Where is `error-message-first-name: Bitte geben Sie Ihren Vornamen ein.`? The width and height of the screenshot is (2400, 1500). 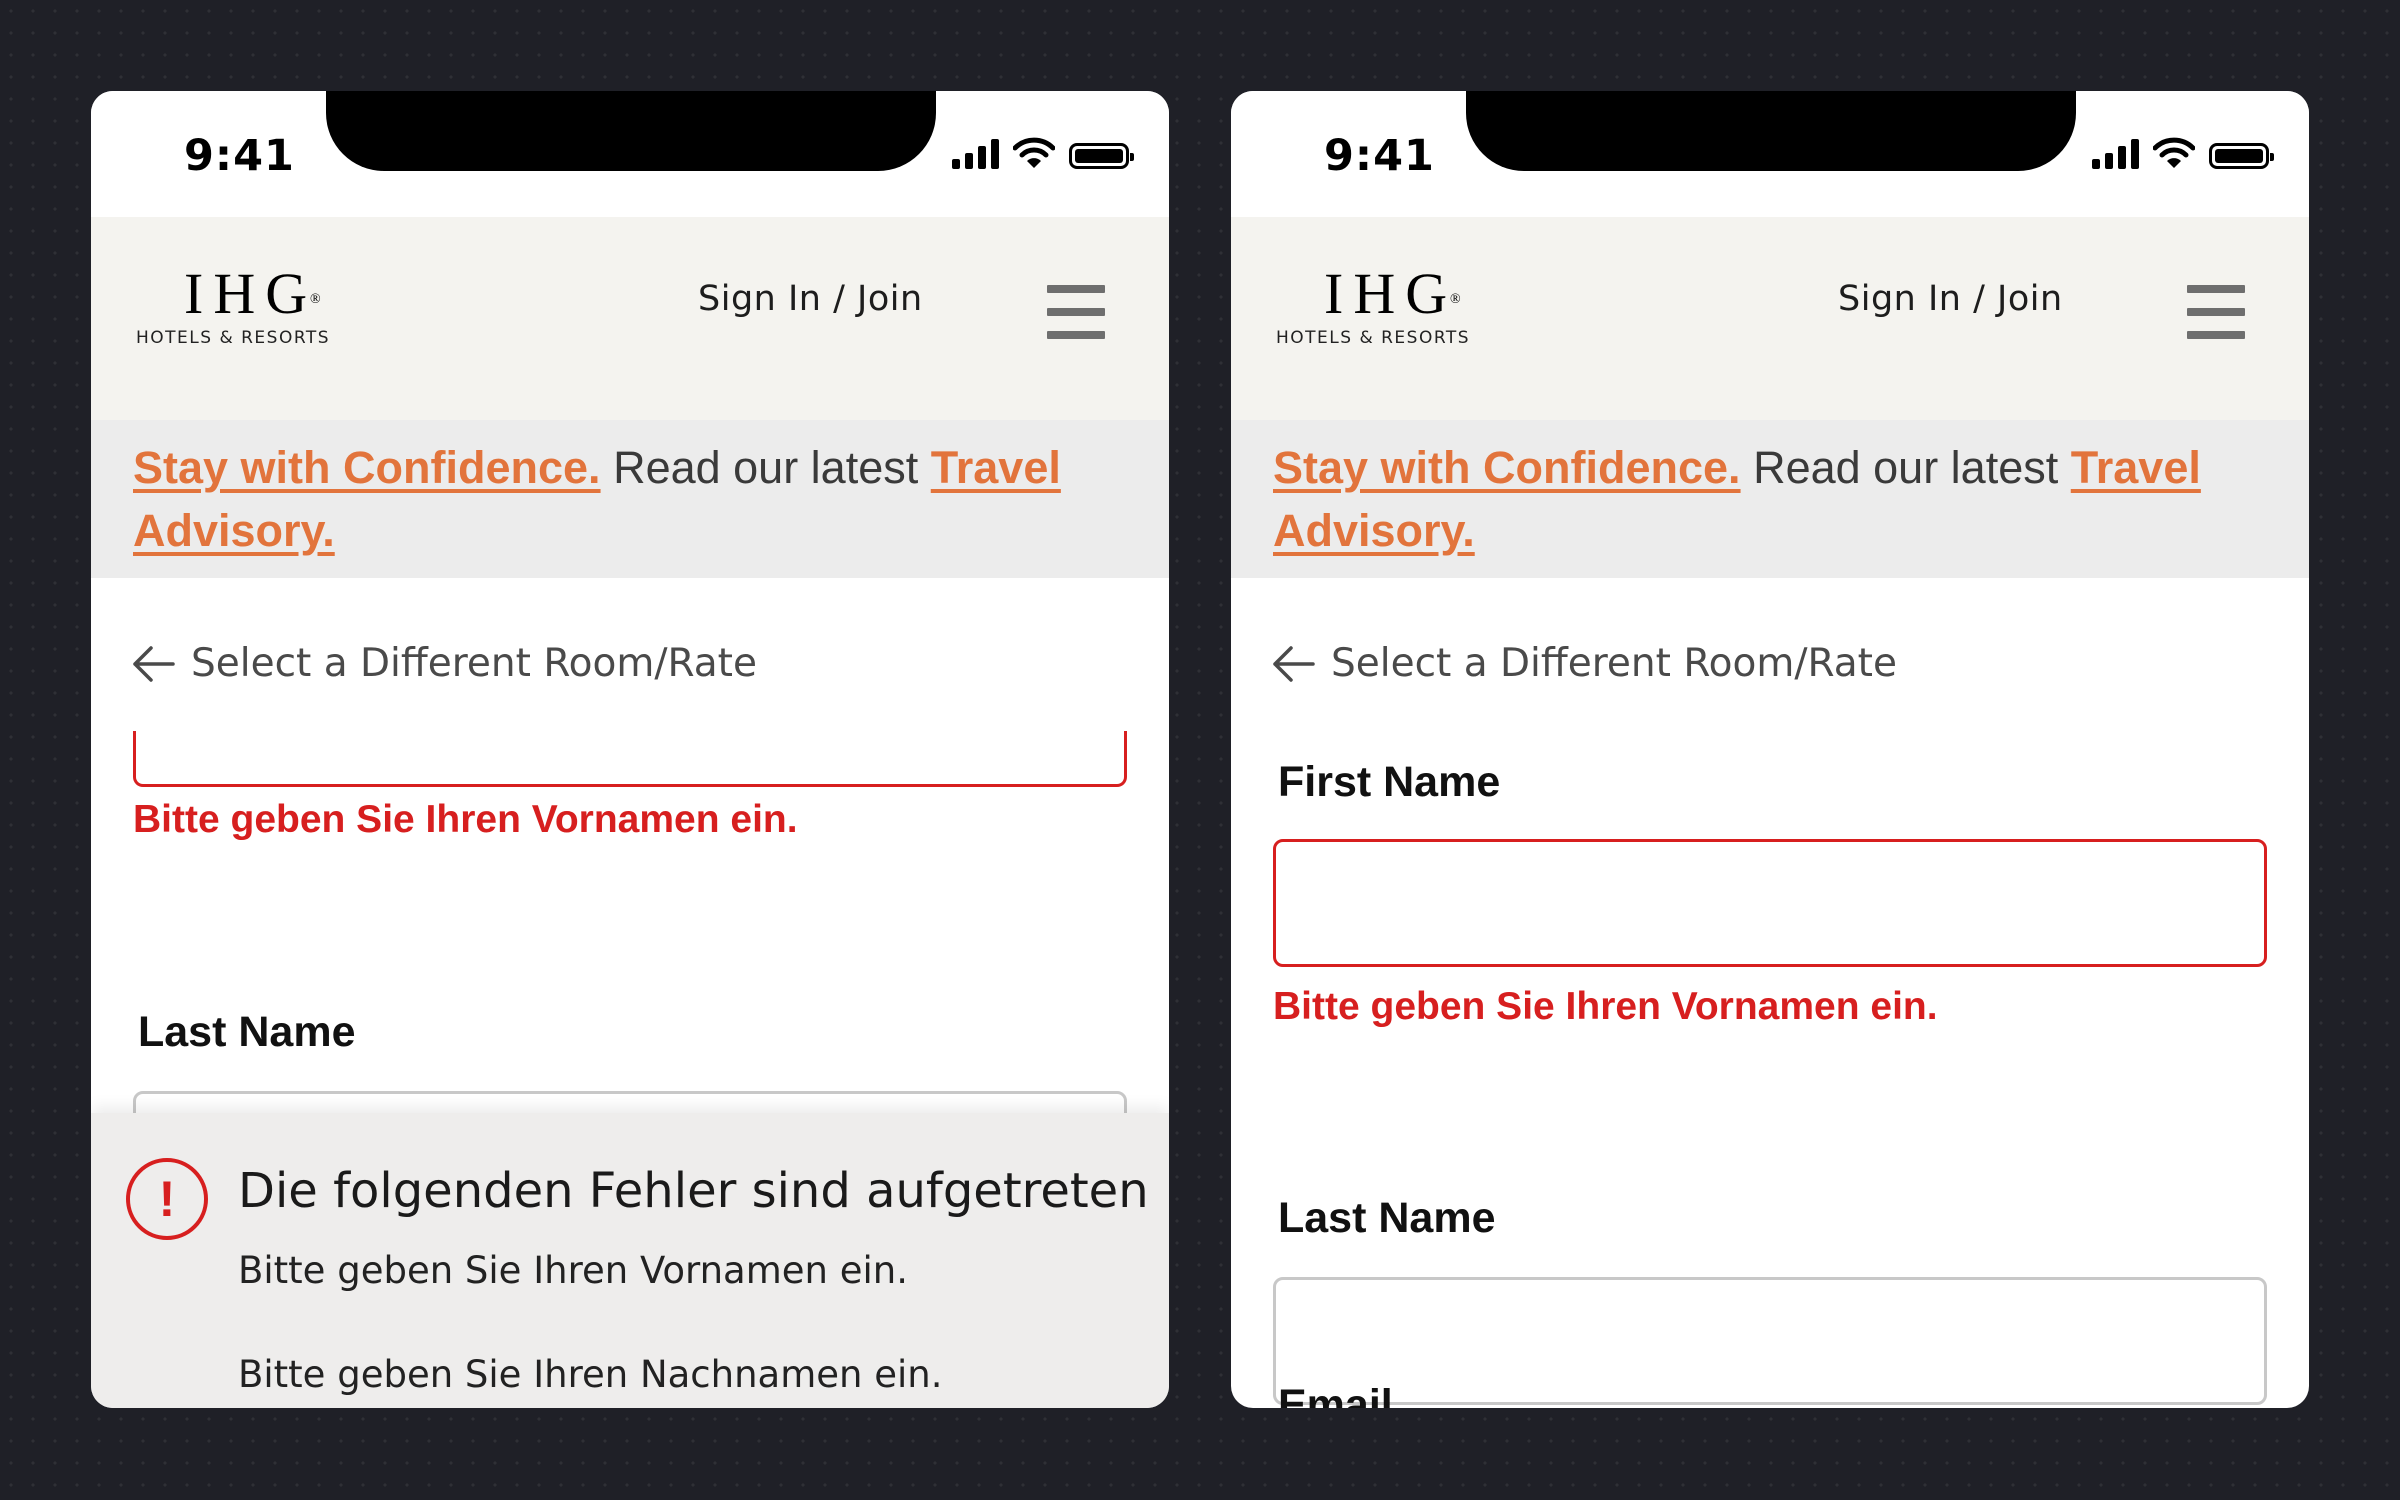 error-message-first-name: Bitte geben Sie Ihren Vornamen ein. is located at coordinates (573, 1270).